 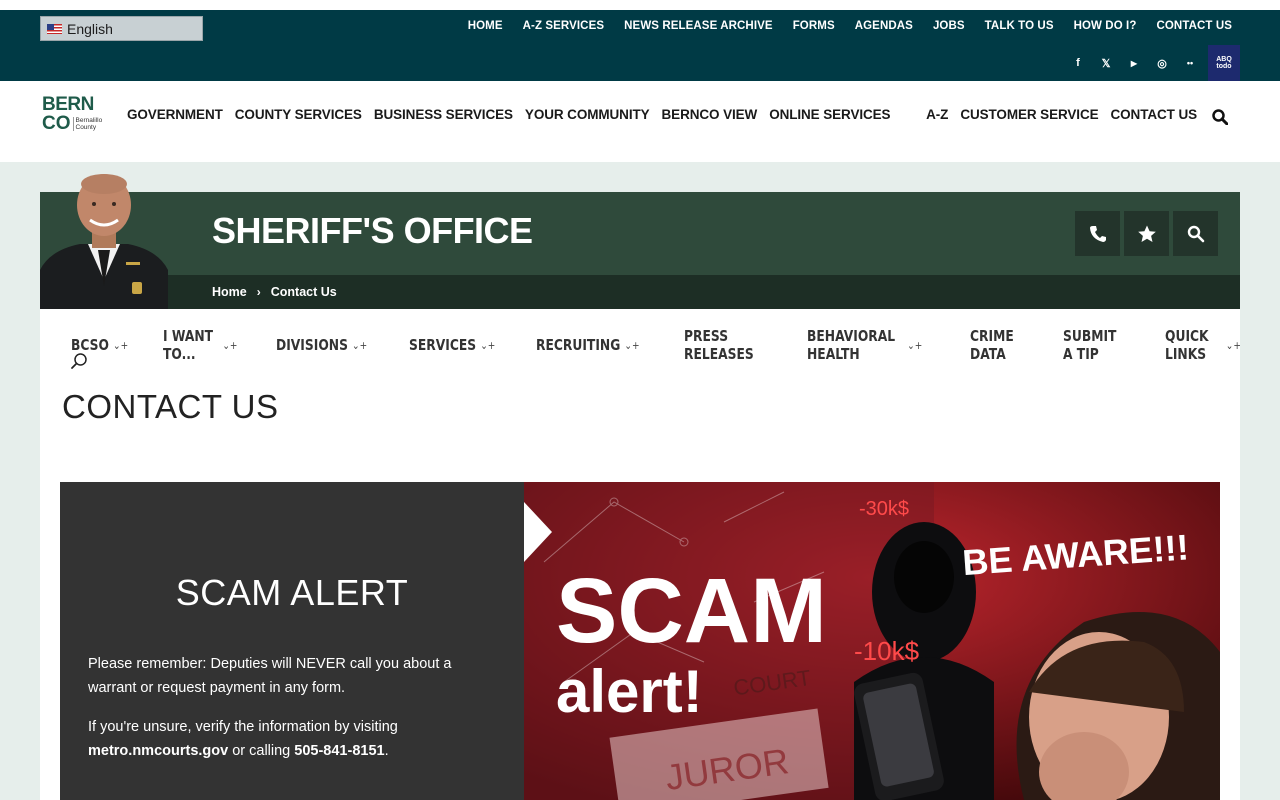 What do you see at coordinates (887, 651) in the screenshot?
I see `money-loss-2: -10k$` at bounding box center [887, 651].